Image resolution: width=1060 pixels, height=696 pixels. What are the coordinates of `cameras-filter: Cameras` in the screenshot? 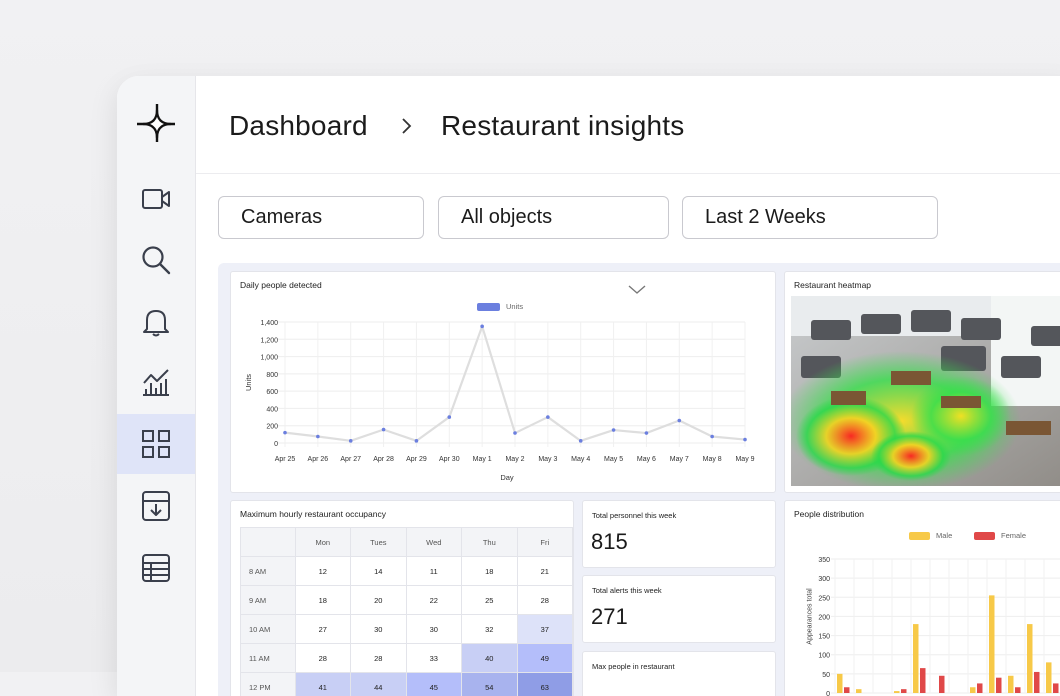 It's located at (321, 217).